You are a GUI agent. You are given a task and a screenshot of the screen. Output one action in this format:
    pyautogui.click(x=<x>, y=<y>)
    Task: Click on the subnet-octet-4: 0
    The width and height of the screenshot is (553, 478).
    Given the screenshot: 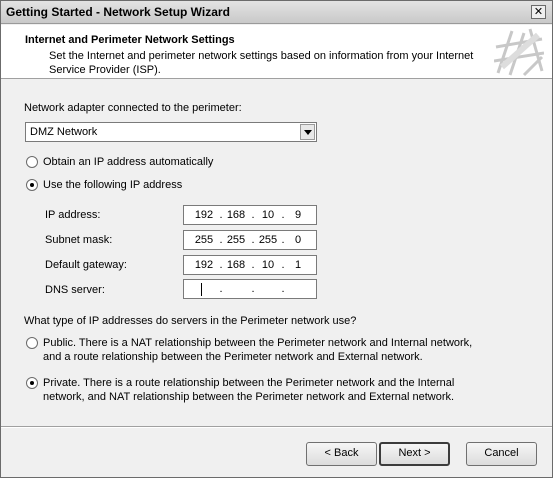 What is the action you would take?
    pyautogui.click(x=298, y=240)
    